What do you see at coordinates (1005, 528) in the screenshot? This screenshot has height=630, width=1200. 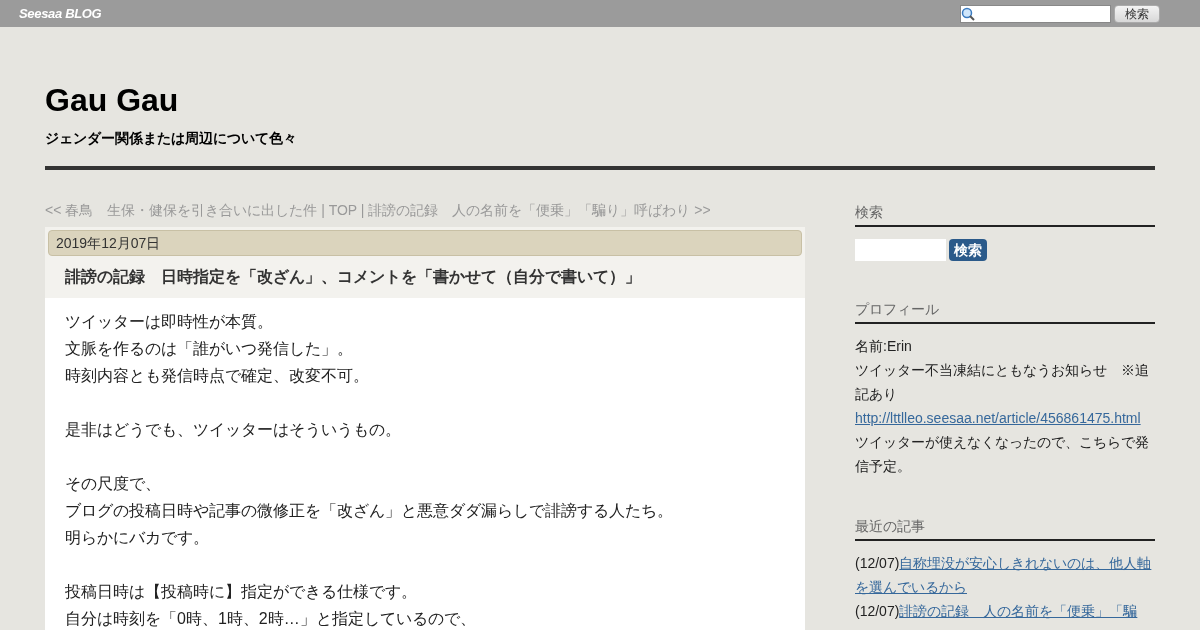 I see `sidebar-heading: 最近の記事` at bounding box center [1005, 528].